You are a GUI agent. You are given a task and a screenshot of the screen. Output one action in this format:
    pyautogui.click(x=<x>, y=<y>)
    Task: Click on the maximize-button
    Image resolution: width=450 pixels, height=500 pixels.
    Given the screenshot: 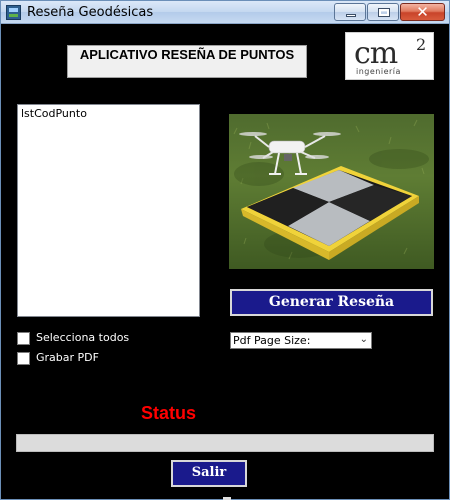 What is the action you would take?
    pyautogui.click(x=383, y=12)
    